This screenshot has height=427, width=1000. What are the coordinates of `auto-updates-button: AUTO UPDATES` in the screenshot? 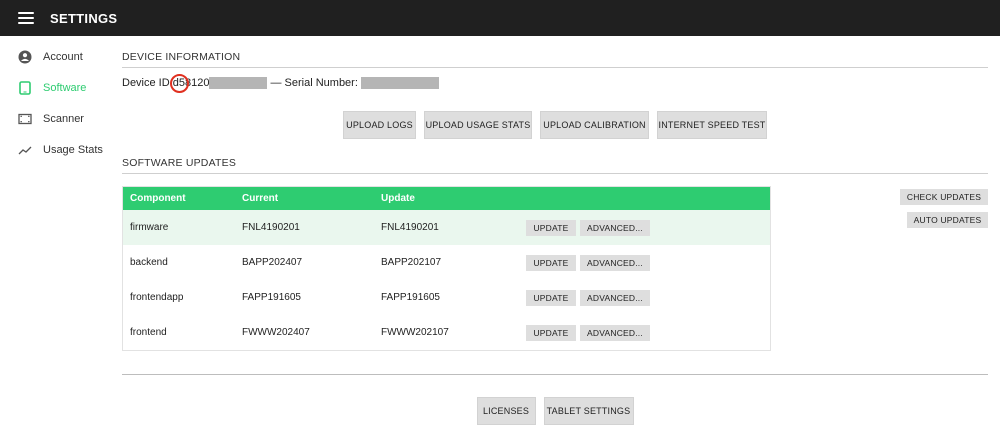 It's located at (947, 220).